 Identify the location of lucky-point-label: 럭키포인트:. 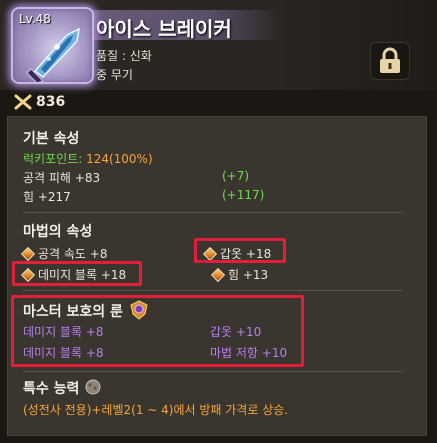
(55, 159).